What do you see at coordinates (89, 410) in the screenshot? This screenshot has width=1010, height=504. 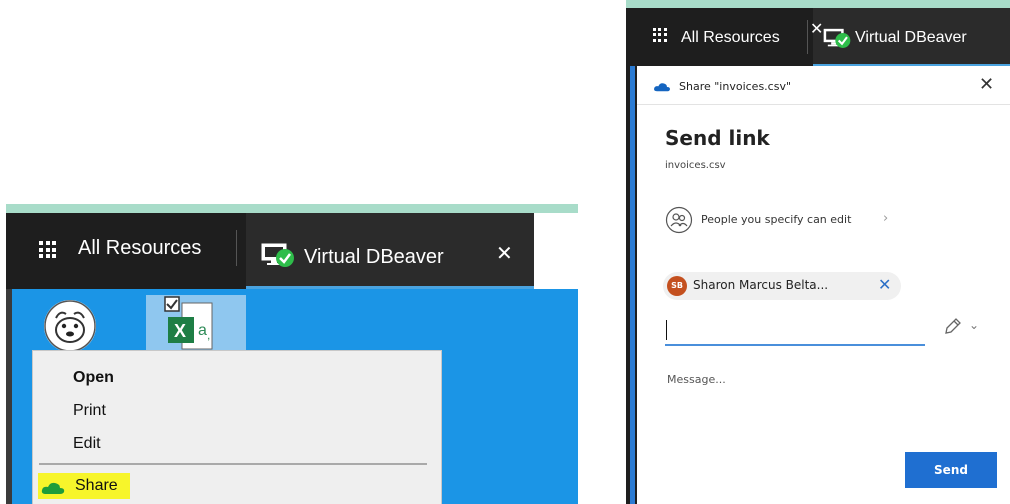 I see `menu-item-label: Print` at bounding box center [89, 410].